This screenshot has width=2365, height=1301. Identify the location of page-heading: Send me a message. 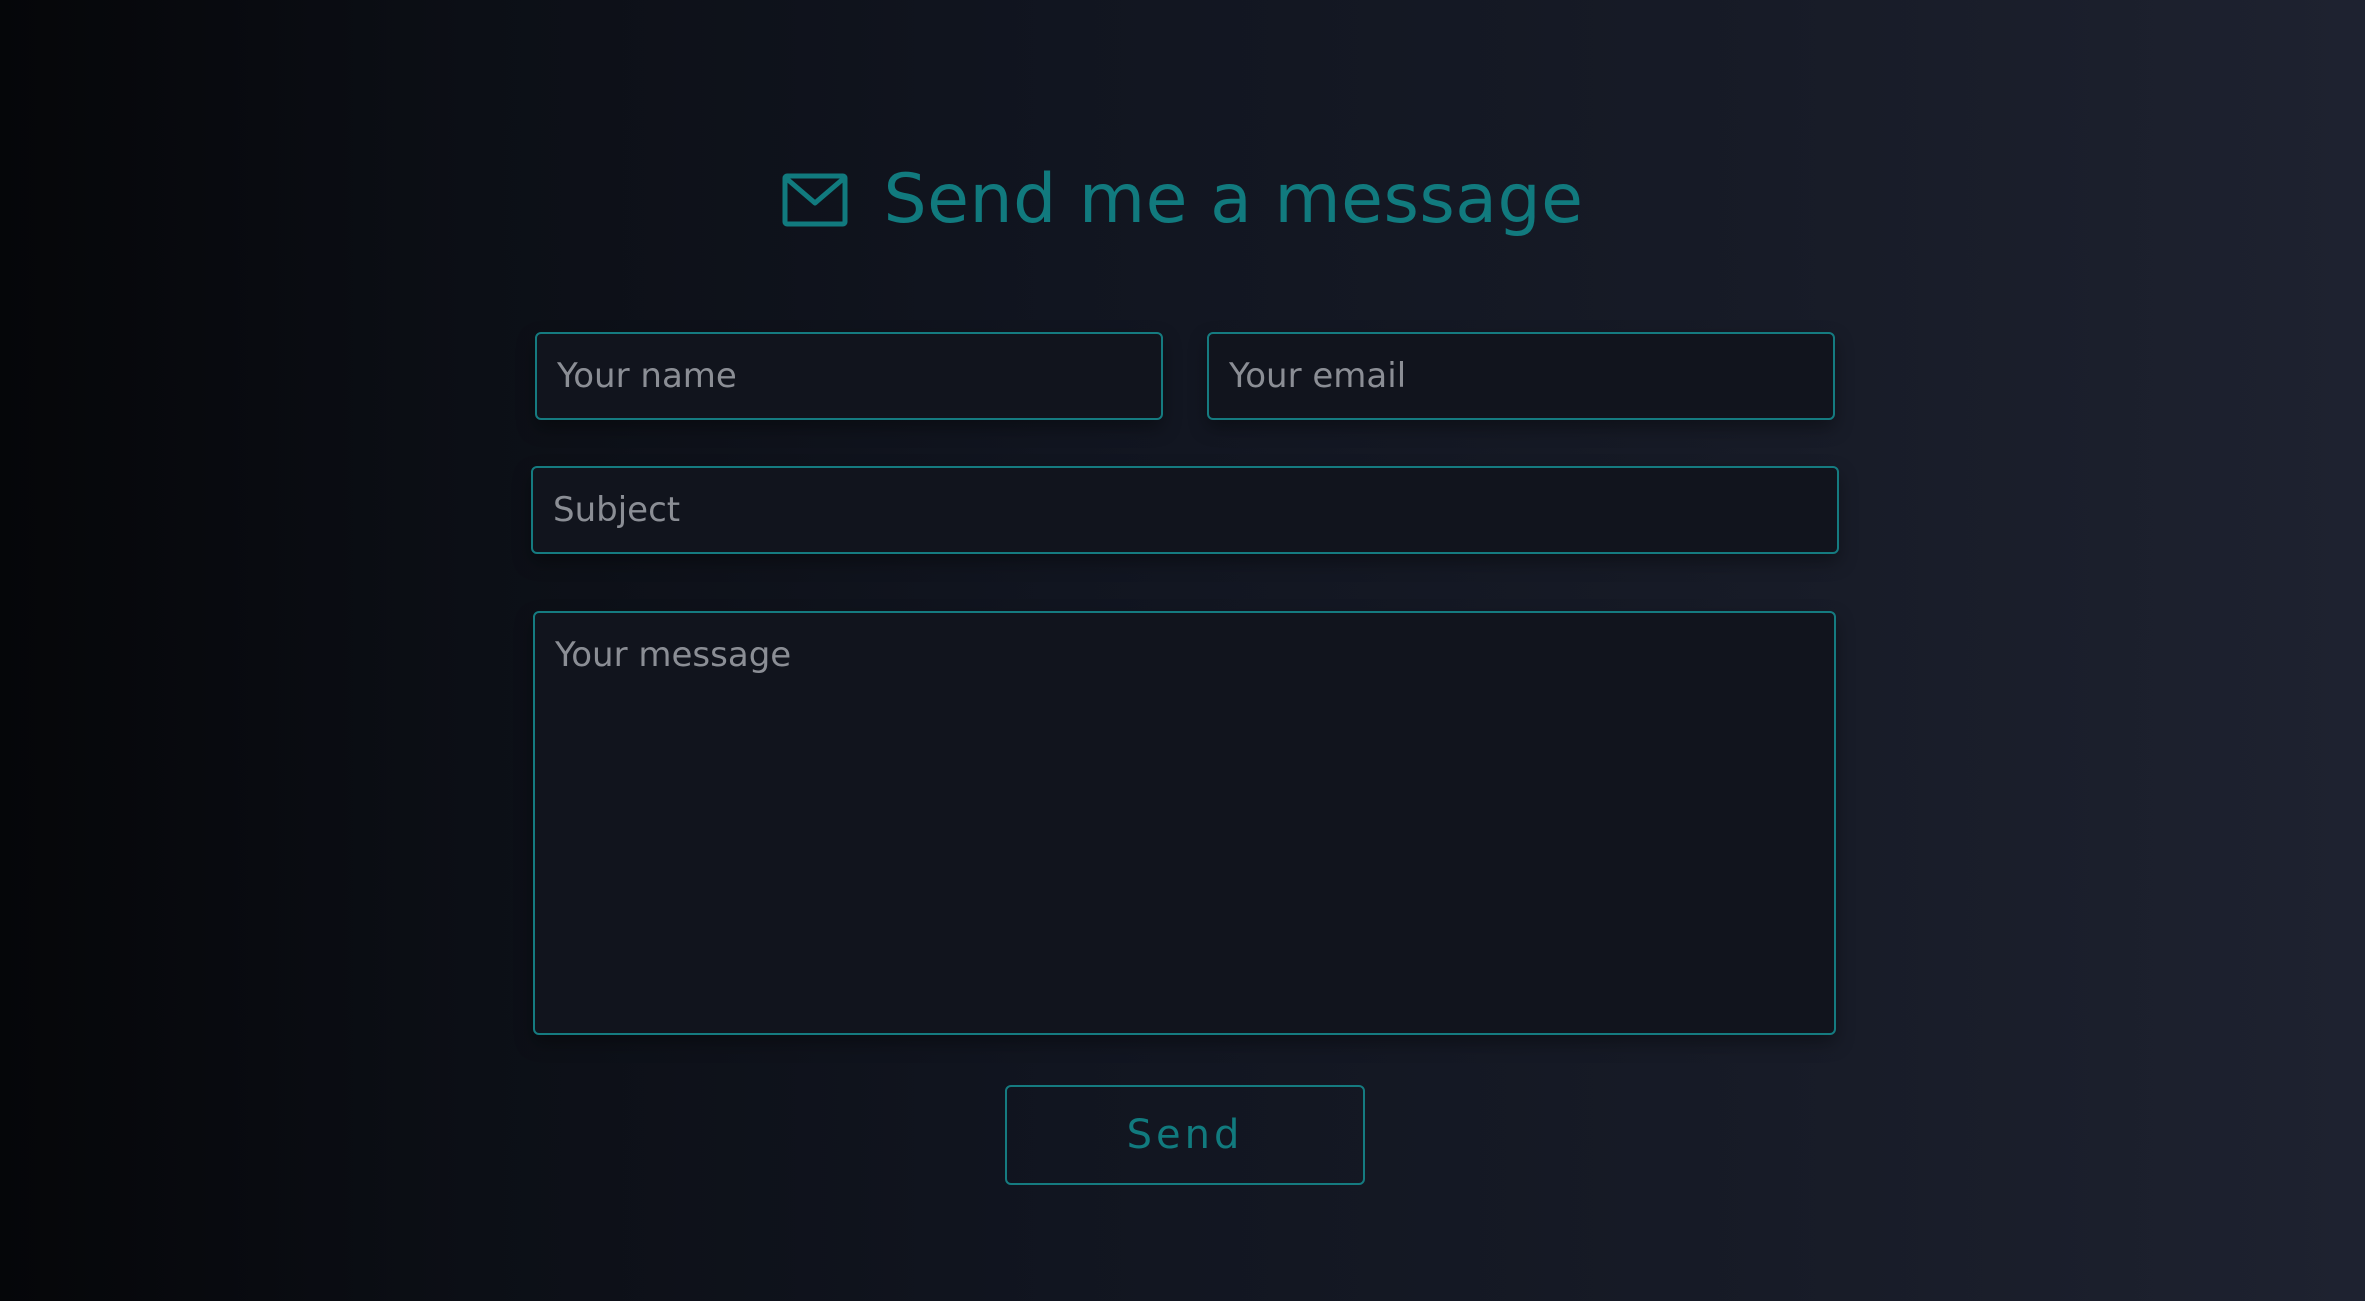
(1182, 200).